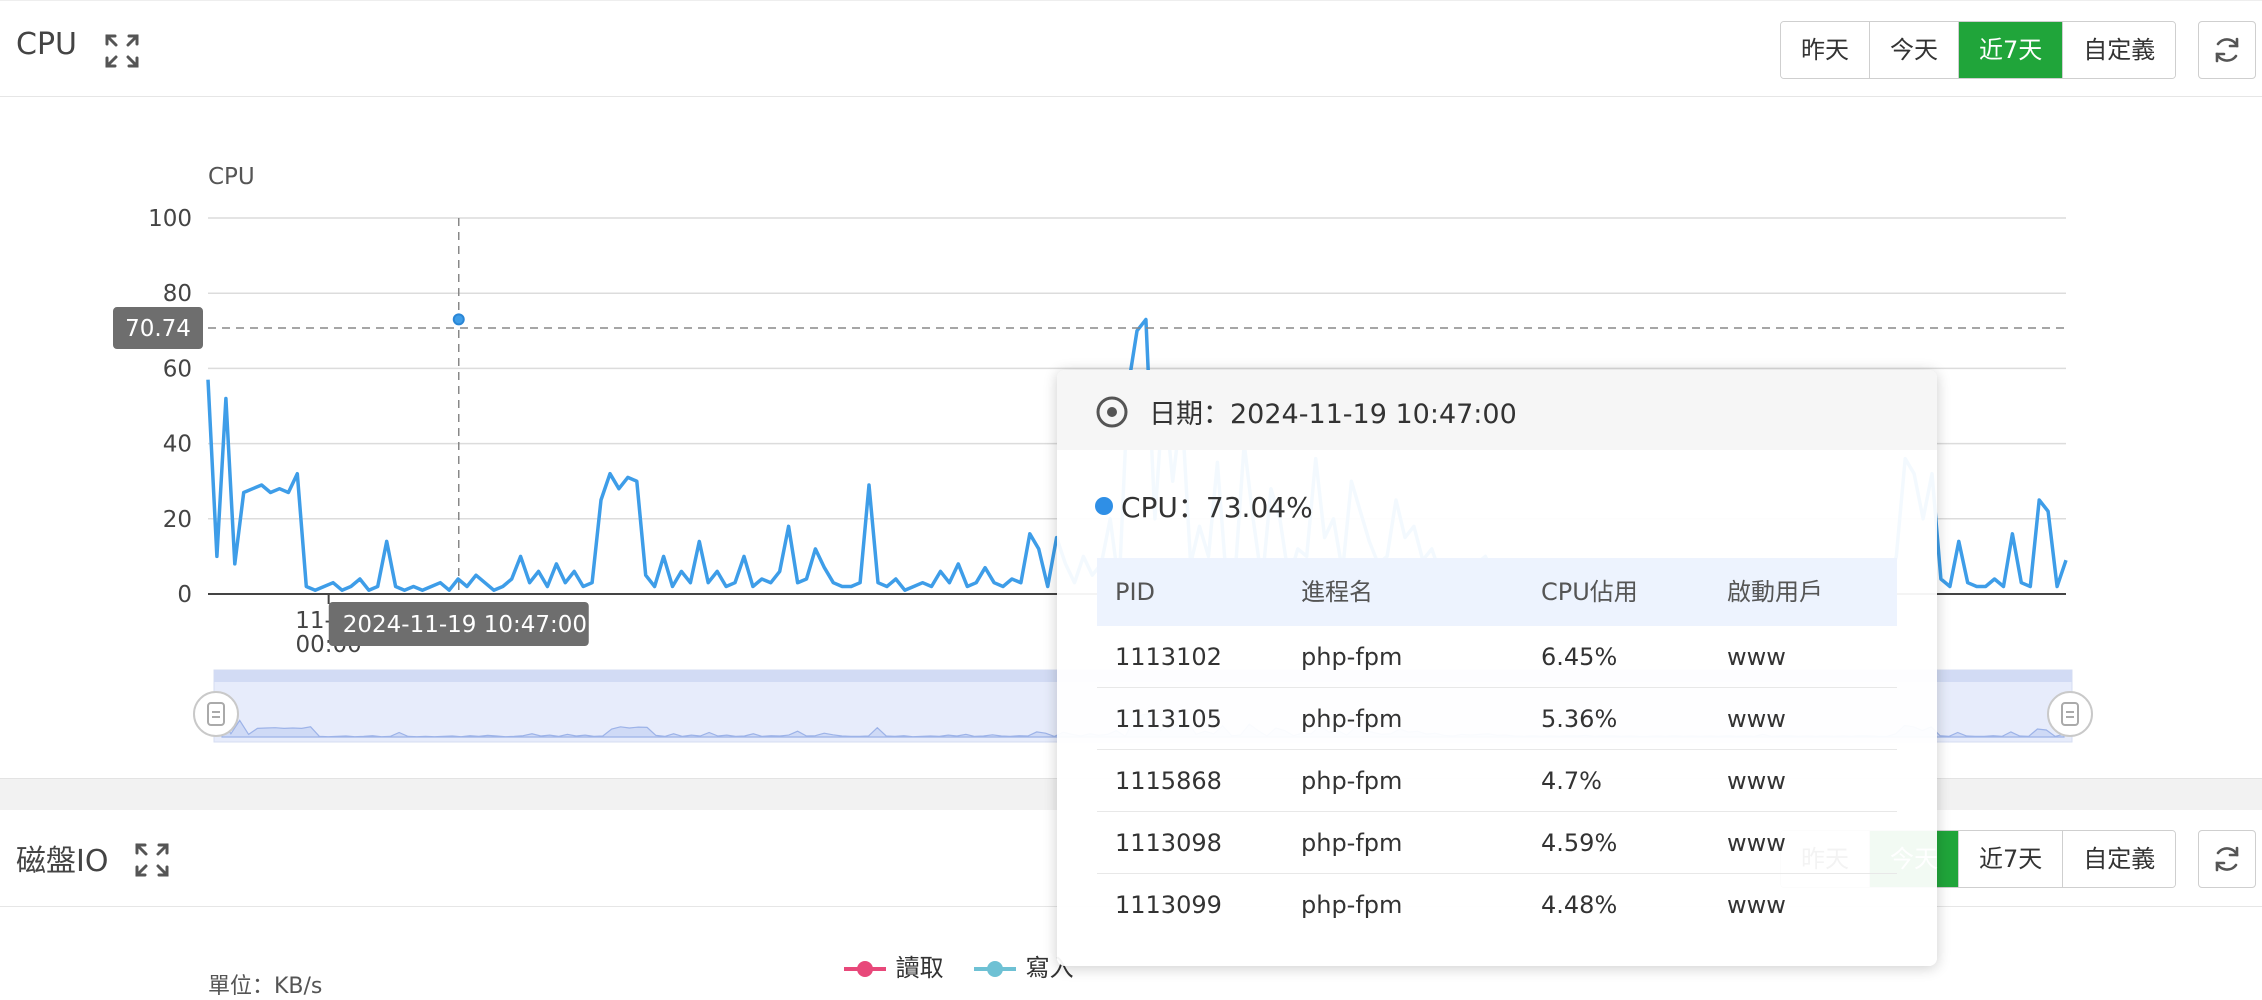  I want to click on table-row: 1113102 php-fpm 6.45% www, so click(1497, 657).